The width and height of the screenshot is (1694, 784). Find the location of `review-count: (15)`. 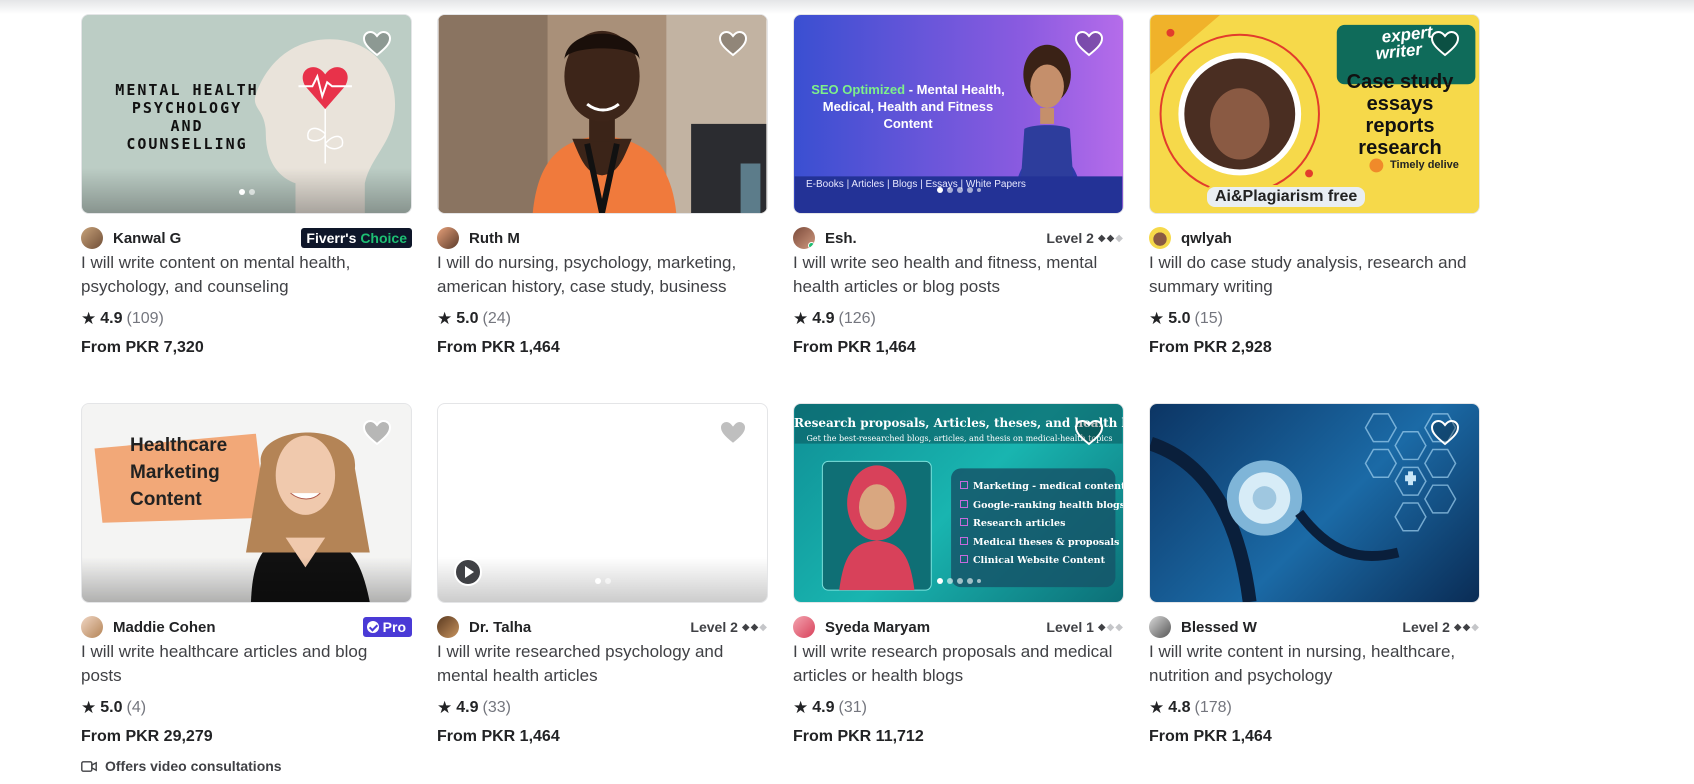

review-count: (15) is located at coordinates (1208, 318).